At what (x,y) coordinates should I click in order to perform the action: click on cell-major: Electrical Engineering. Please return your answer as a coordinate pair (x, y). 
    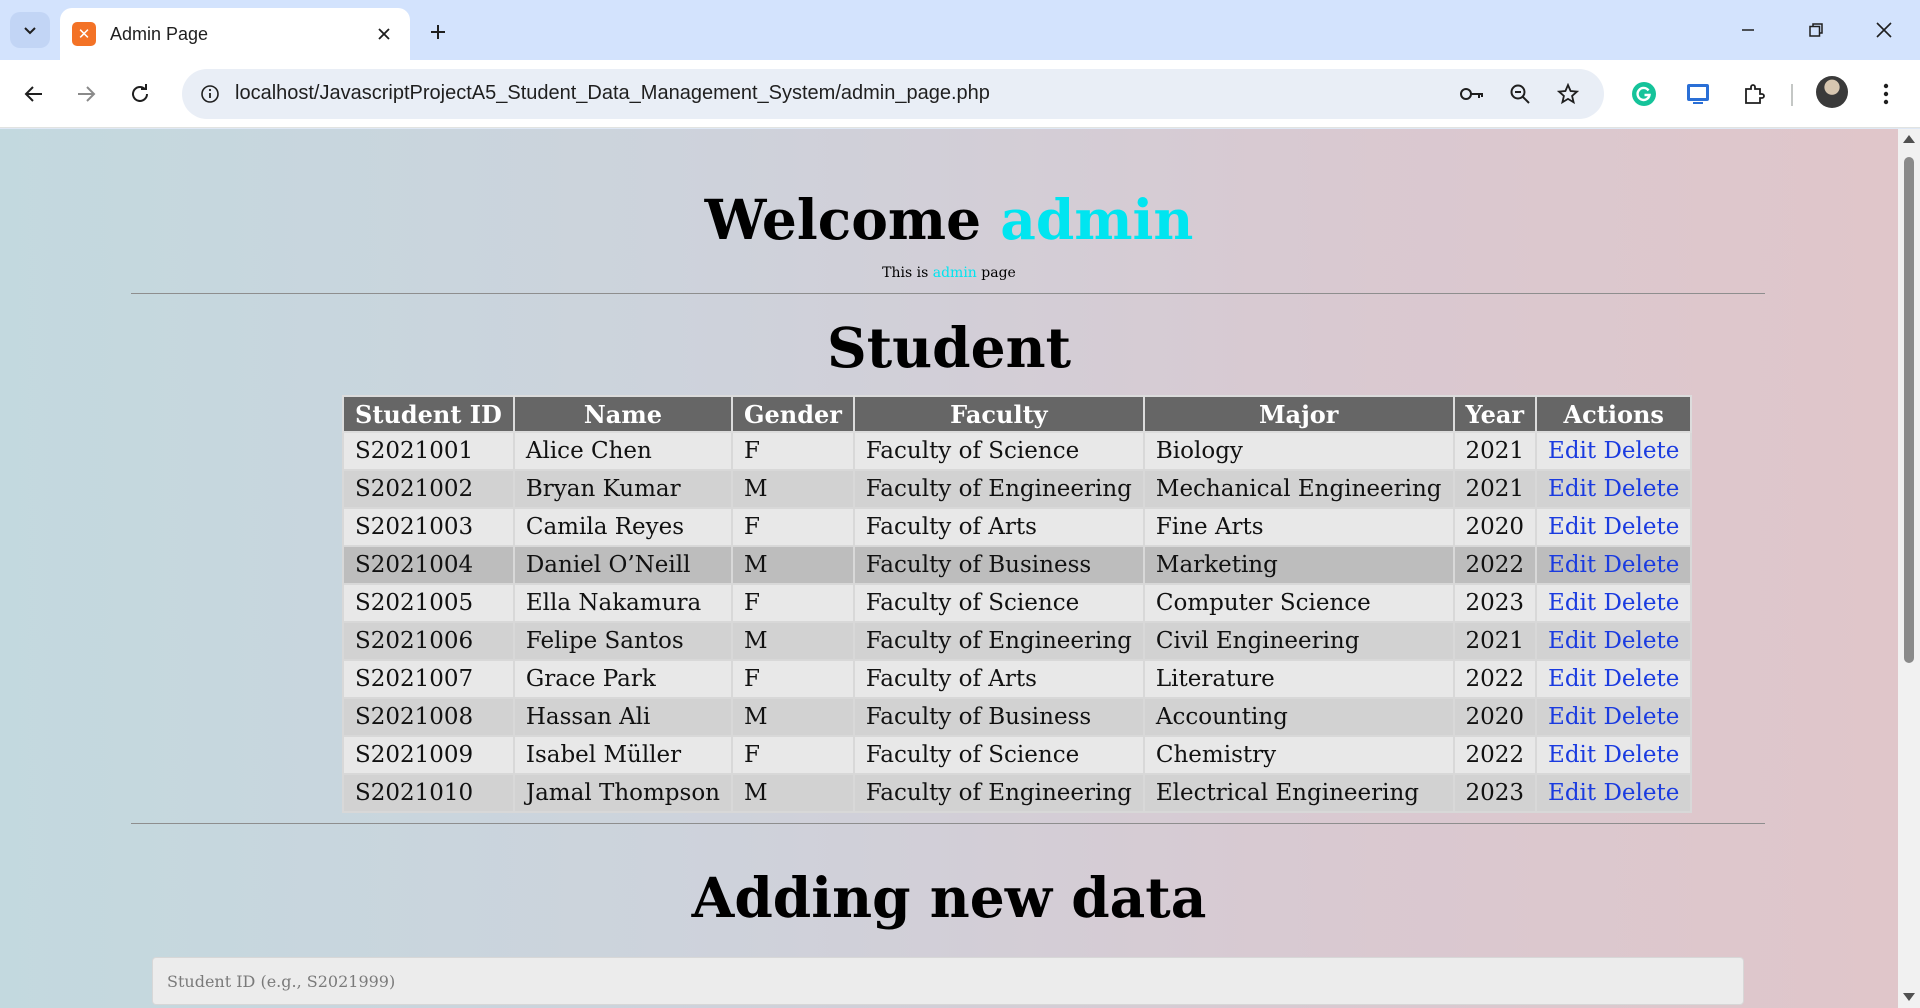
    Looking at the image, I should click on (1298, 793).